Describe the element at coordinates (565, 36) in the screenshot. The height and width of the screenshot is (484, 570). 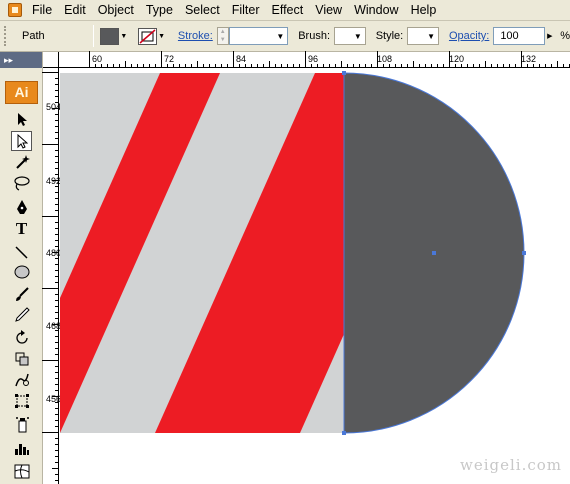
I see `opacity-unit: %` at that location.